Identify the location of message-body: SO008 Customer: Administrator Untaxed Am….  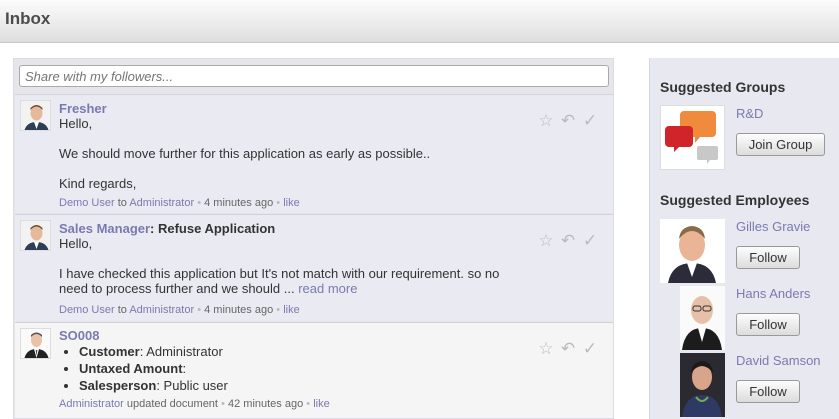
(294, 361).